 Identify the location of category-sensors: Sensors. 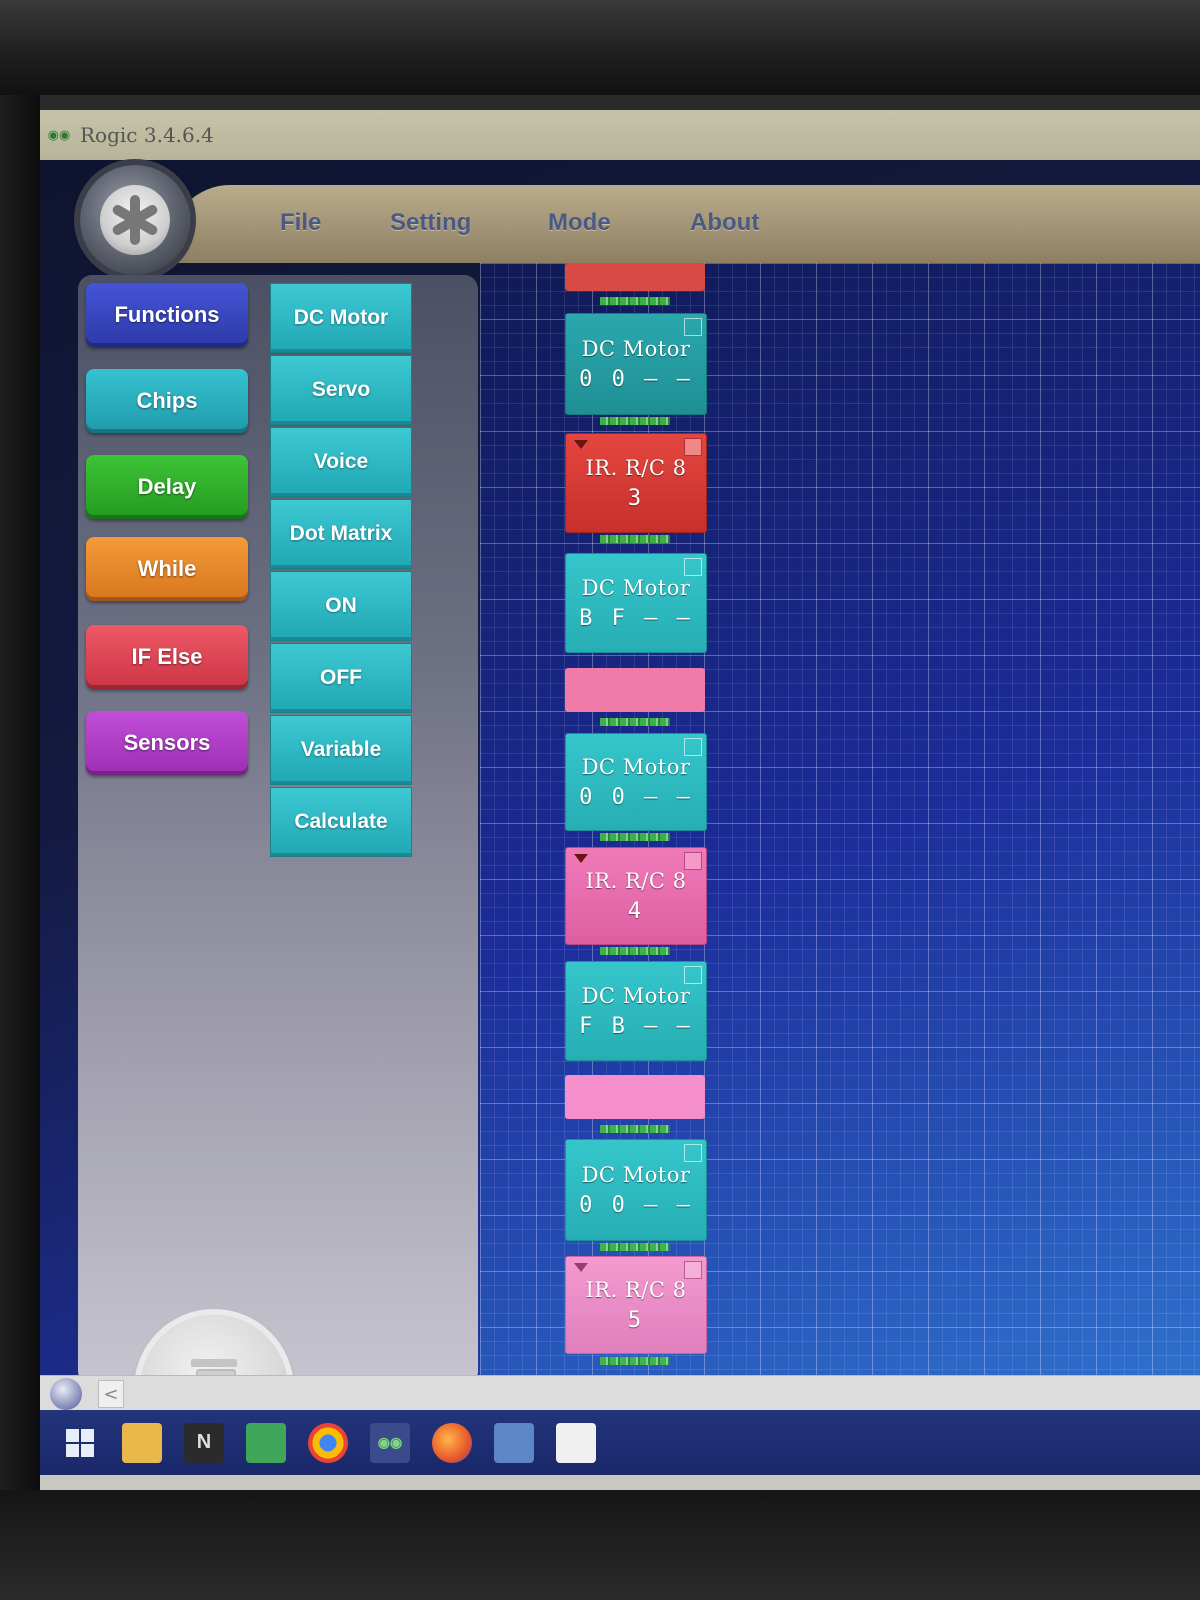
(167, 743).